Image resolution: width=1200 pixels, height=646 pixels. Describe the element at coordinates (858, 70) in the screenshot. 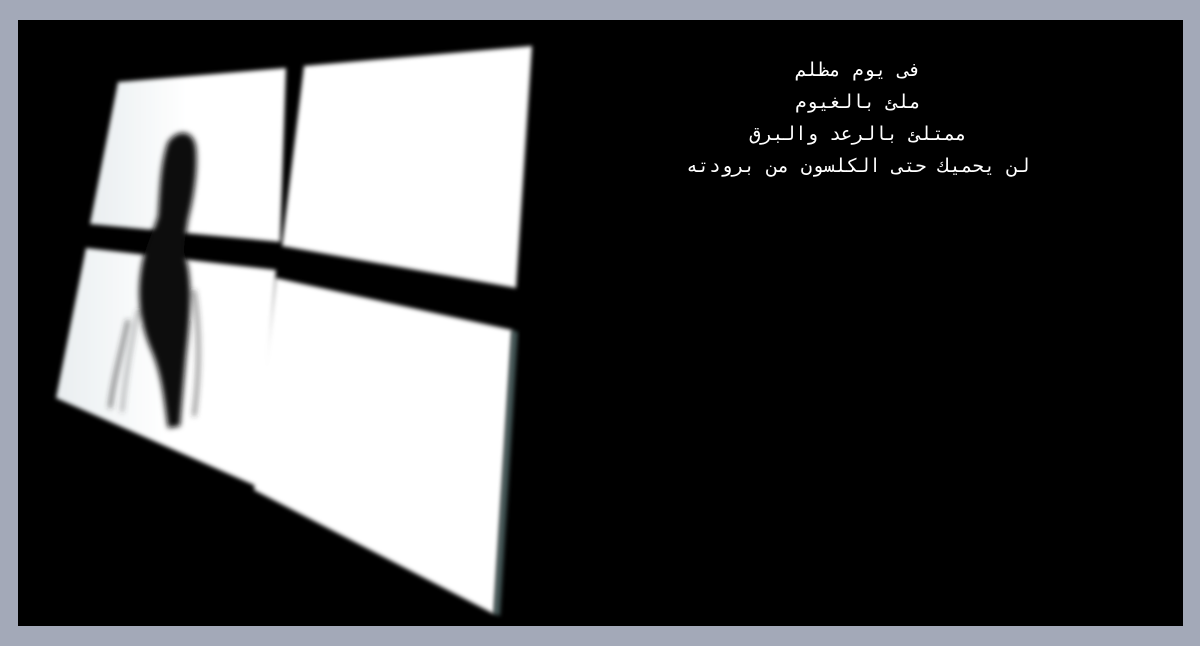

I see `poem-line-1: فى يوم مظلم` at that location.